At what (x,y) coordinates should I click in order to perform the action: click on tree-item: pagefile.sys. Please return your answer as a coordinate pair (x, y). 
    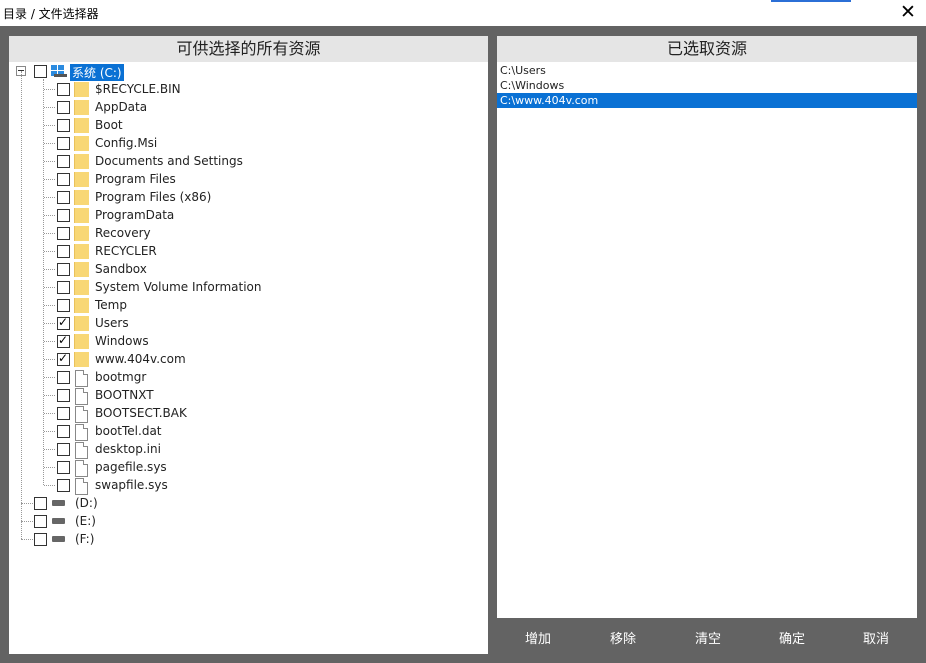
    Looking at the image, I should click on (209, 468).